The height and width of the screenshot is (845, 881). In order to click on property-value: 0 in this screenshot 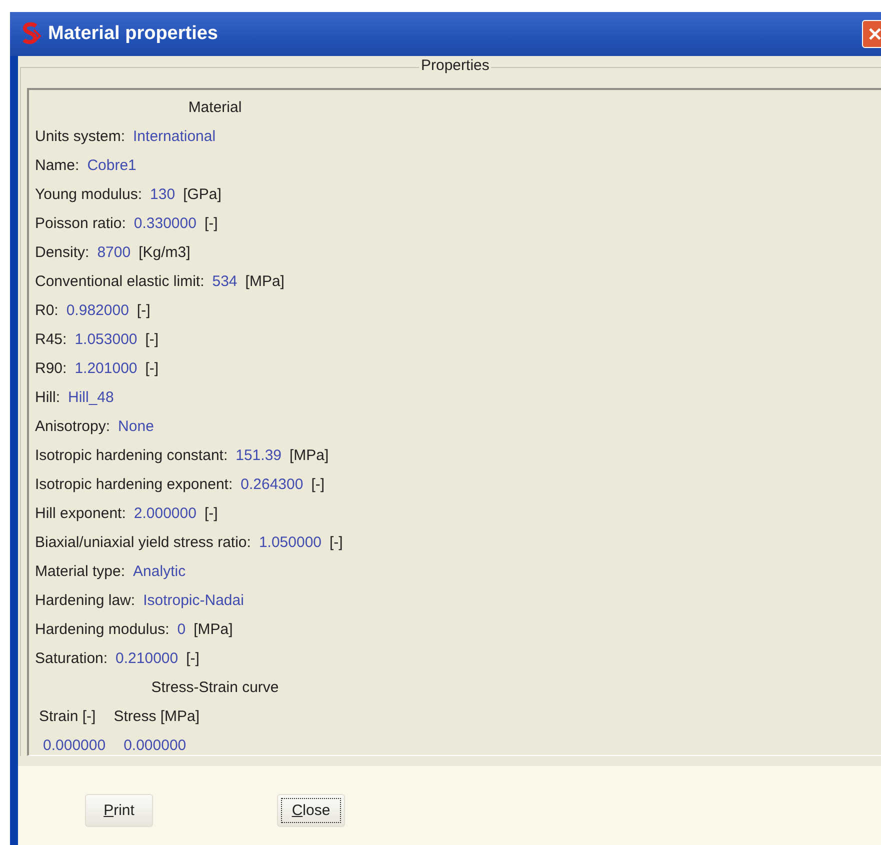, I will do `click(181, 630)`.